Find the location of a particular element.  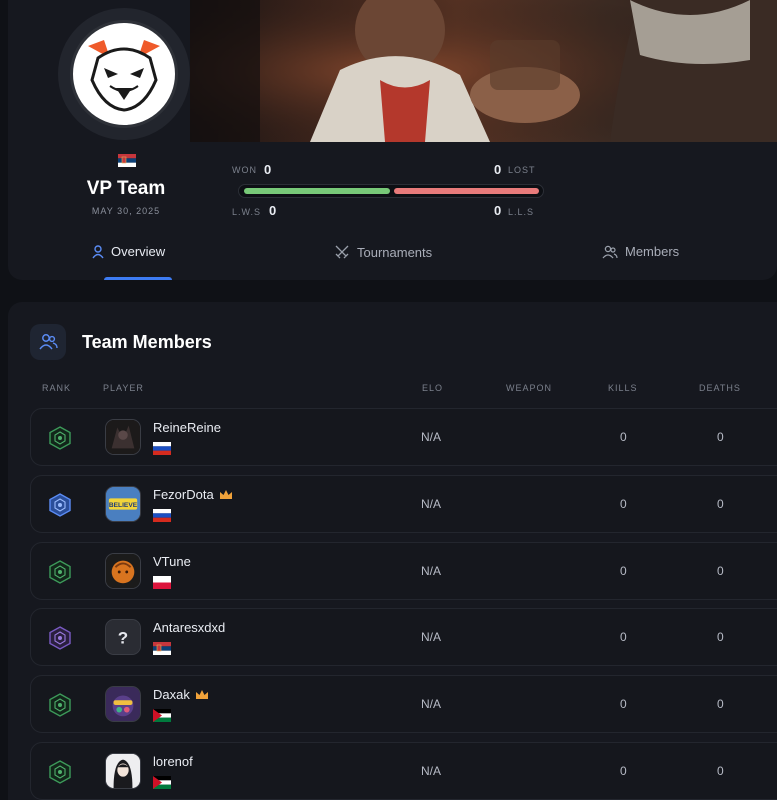

tab-members: Members is located at coordinates (640, 251).